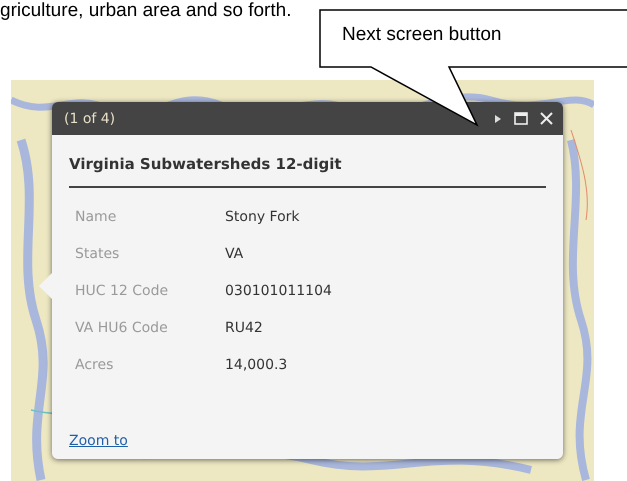 The height and width of the screenshot is (481, 627). Describe the element at coordinates (498, 119) in the screenshot. I see `triangle-icon` at that location.